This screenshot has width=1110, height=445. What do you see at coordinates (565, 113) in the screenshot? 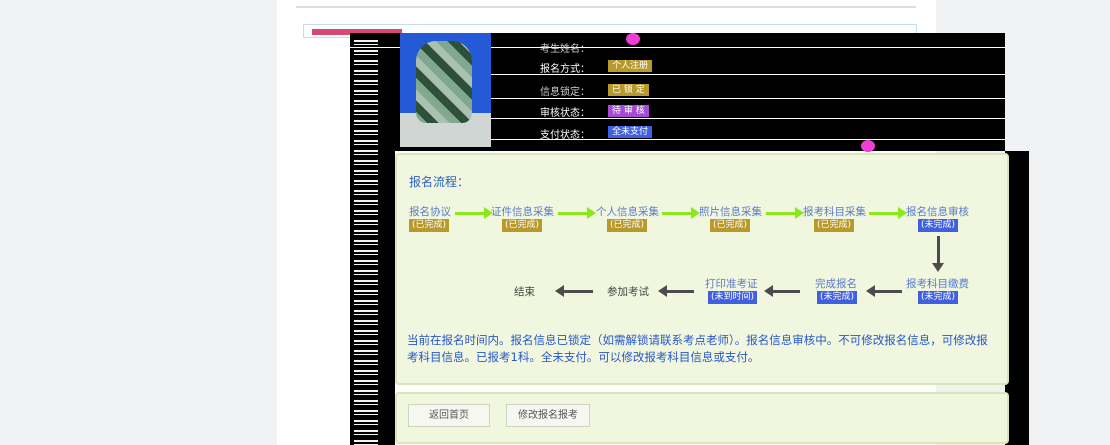
I see `review-label: 审核状态：` at bounding box center [565, 113].